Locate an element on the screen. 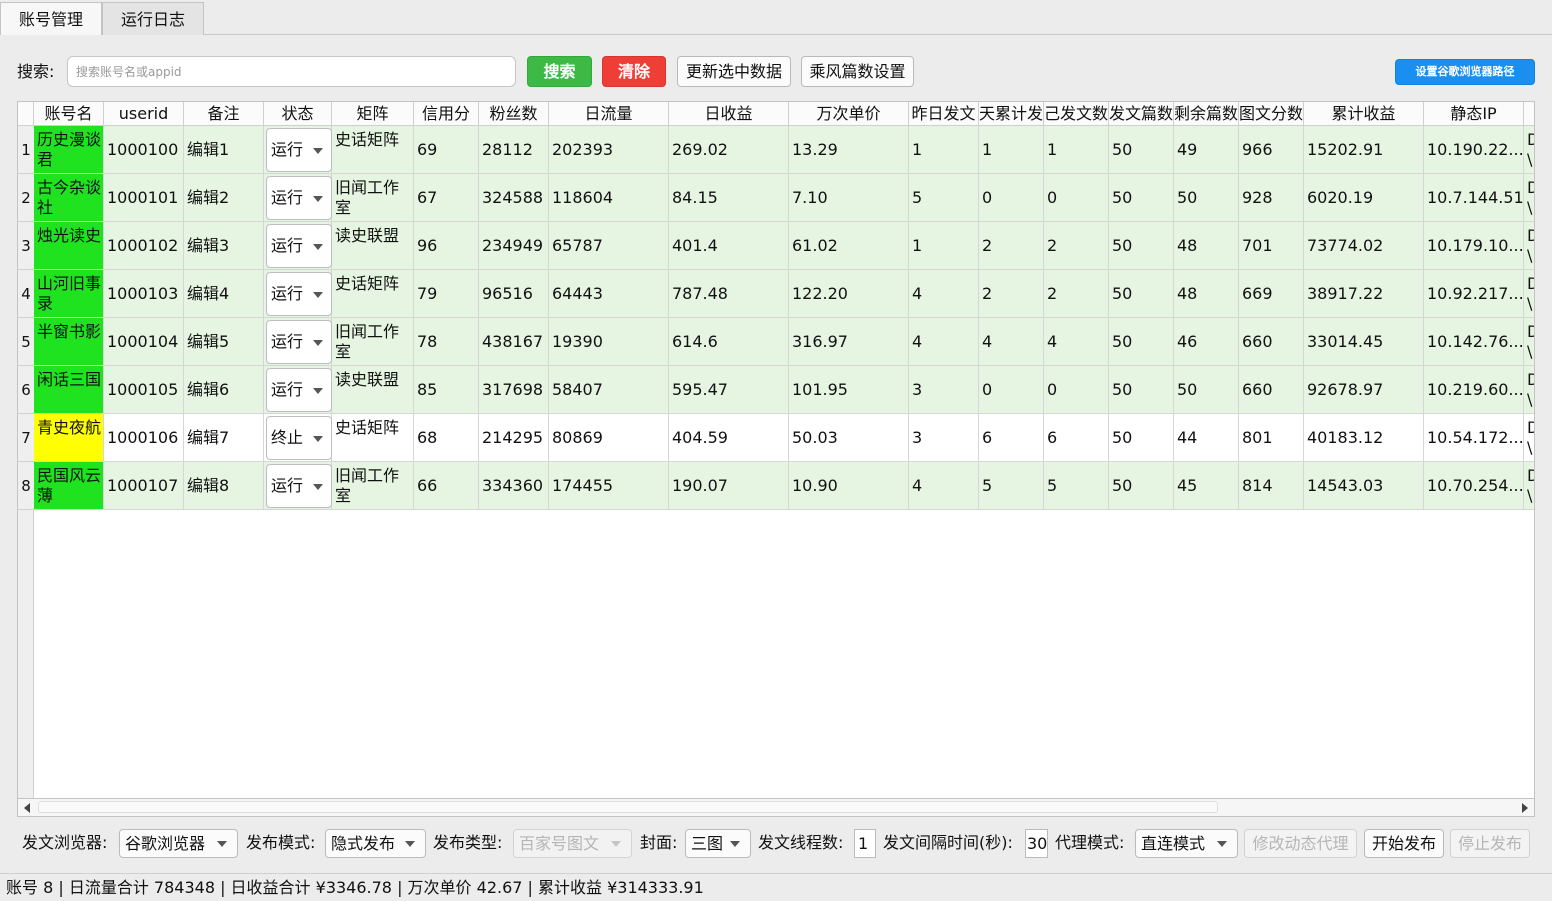 Image resolution: width=1552 pixels, height=901 pixels. row-number: 8 is located at coordinates (26, 486).